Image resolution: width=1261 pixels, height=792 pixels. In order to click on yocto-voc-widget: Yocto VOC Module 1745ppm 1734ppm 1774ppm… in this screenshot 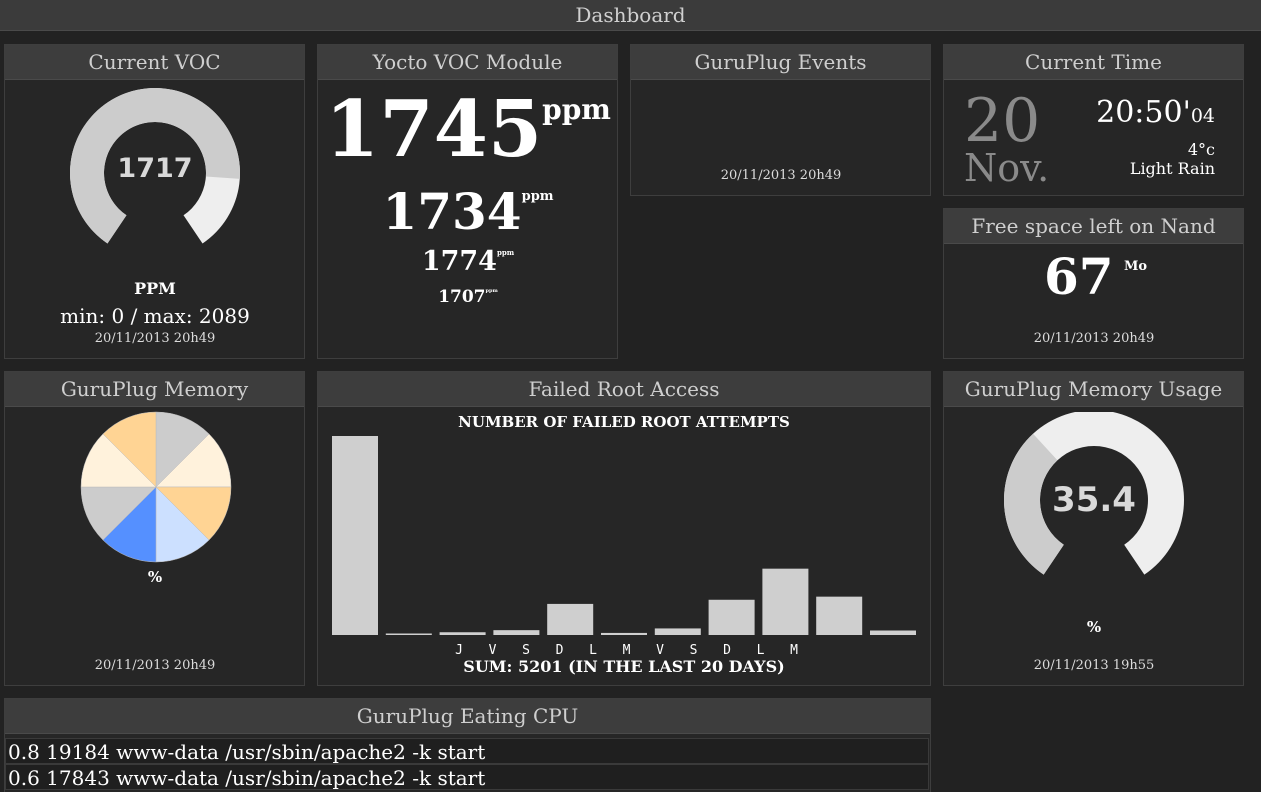, I will do `click(467, 201)`.